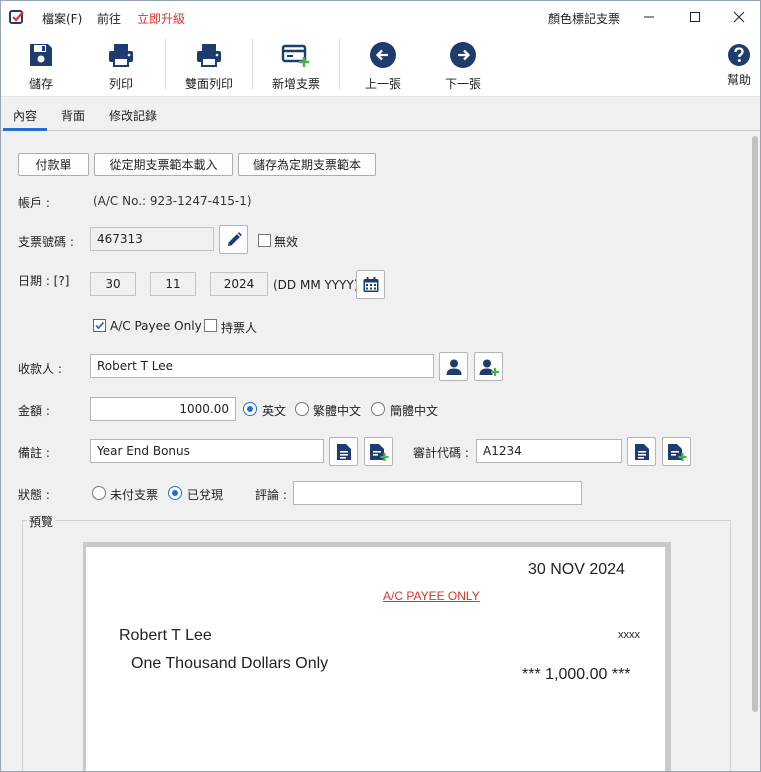 This screenshot has height=772, width=761. What do you see at coordinates (161, 18) in the screenshot?
I see `menu-upgrade: 立即升級` at bounding box center [161, 18].